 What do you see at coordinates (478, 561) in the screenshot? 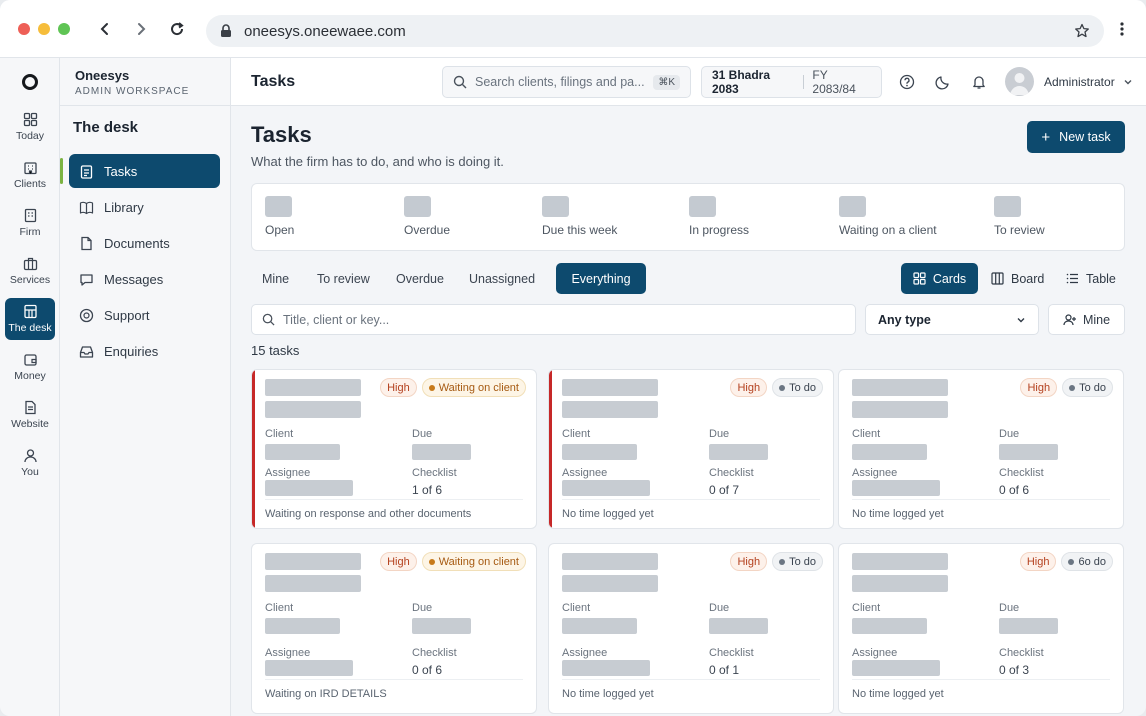
I see `status-label: Waiting on client` at bounding box center [478, 561].